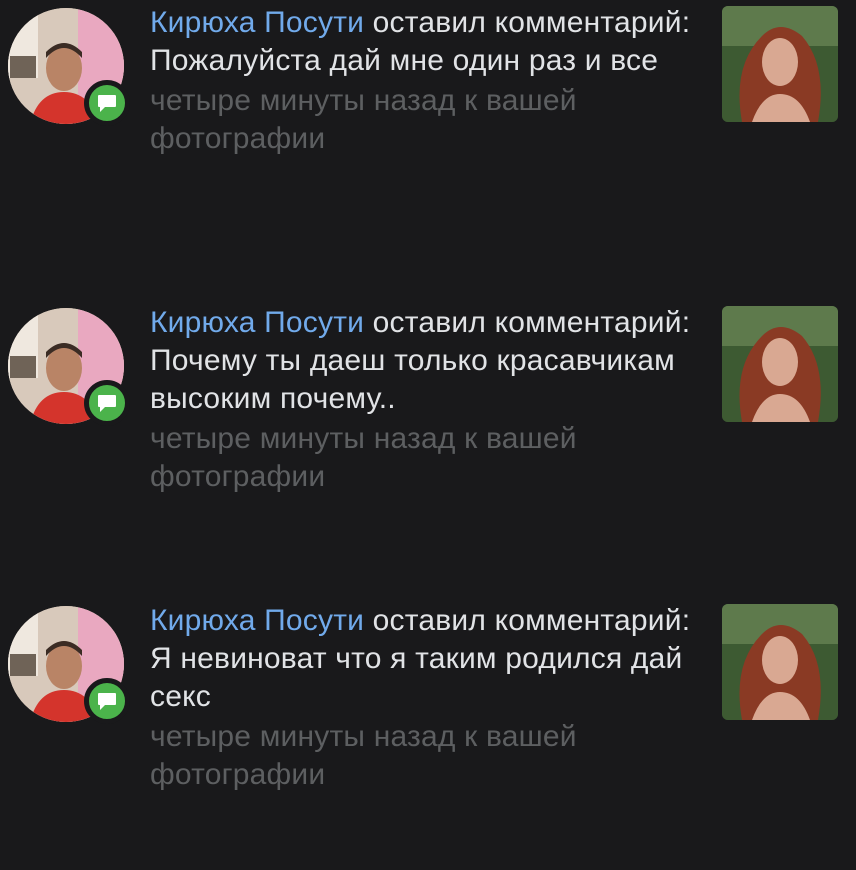  Describe the element at coordinates (404, 60) in the screenshot. I see `comment-text: Пожалуйста дай мне один раз и все` at that location.